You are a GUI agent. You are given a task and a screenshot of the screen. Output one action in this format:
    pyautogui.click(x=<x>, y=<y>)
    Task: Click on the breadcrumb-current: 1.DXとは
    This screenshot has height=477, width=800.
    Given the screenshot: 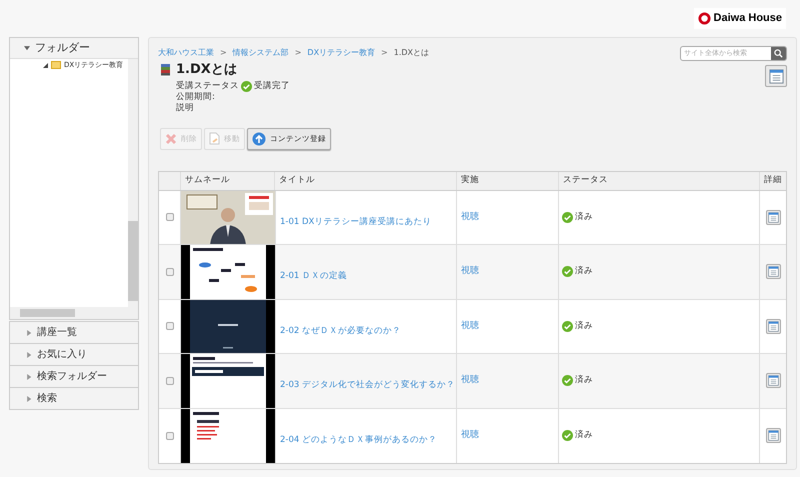 What is the action you would take?
    pyautogui.click(x=412, y=53)
    